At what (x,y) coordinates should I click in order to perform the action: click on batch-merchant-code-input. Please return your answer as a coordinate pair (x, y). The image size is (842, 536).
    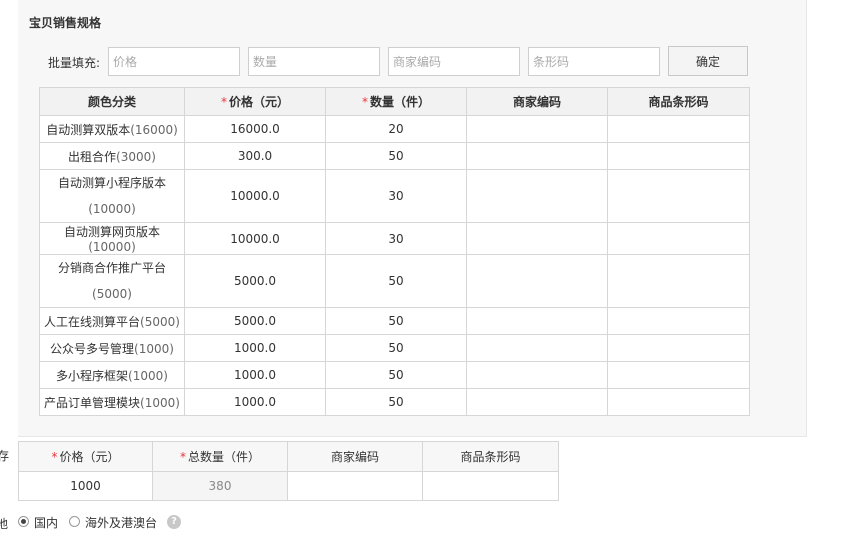
    Looking at the image, I should click on (454, 61).